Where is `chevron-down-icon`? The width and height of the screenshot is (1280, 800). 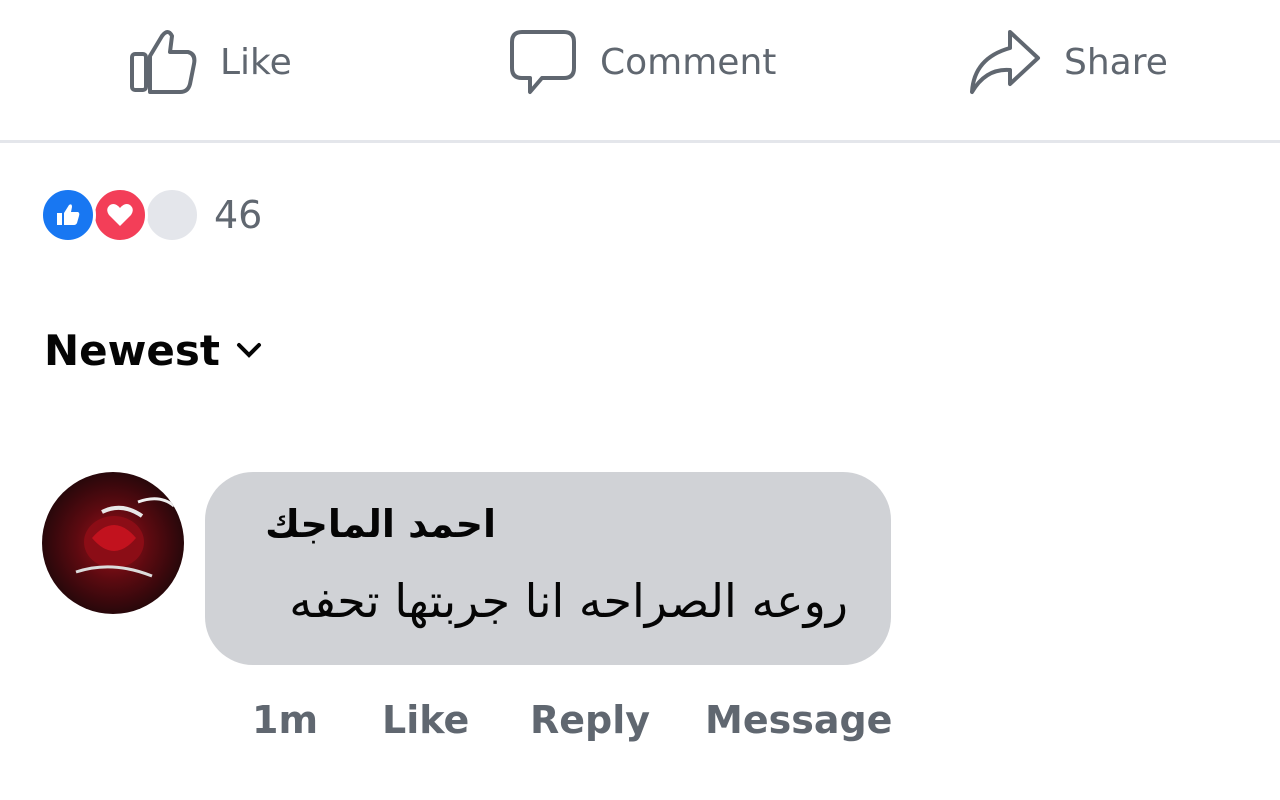
chevron-down-icon is located at coordinates (249, 350).